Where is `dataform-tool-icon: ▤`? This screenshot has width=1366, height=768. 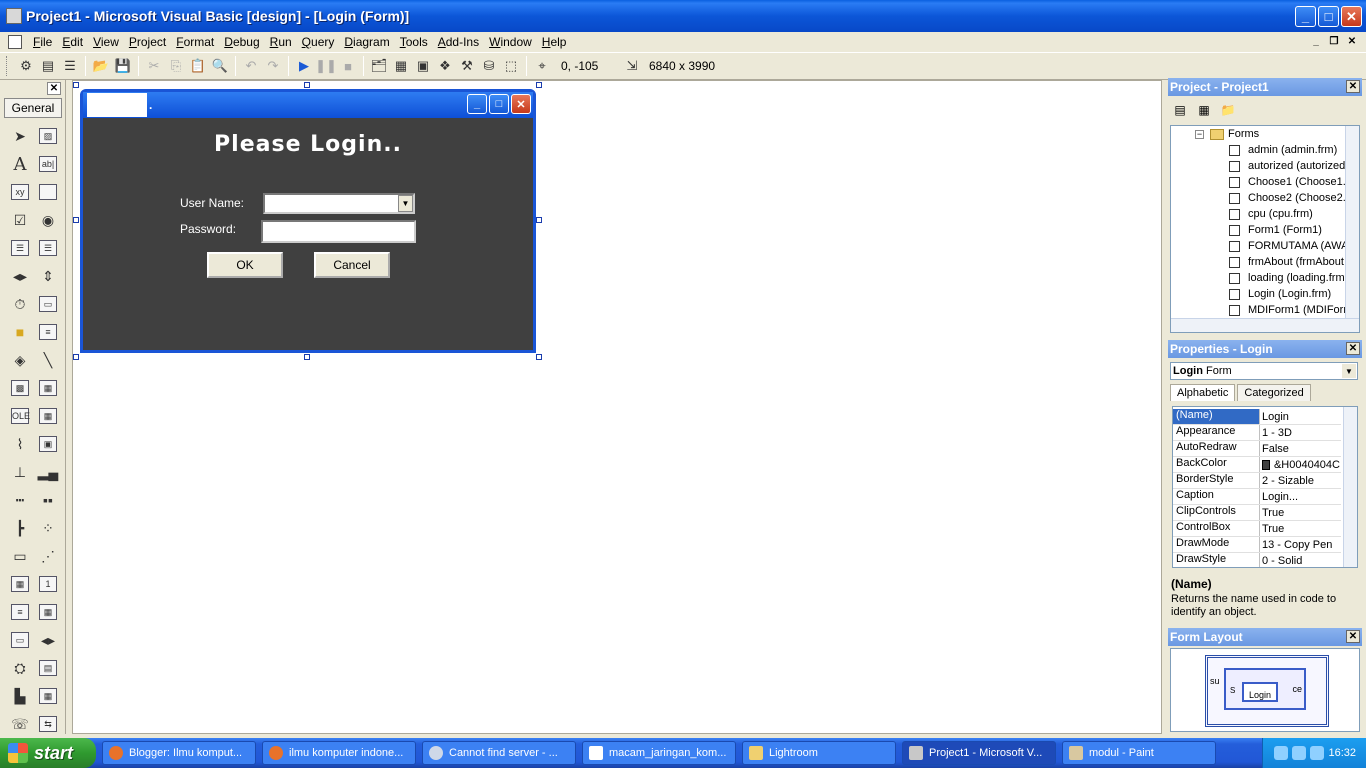 dataform-tool-icon: ▤ is located at coordinates (48, 668).